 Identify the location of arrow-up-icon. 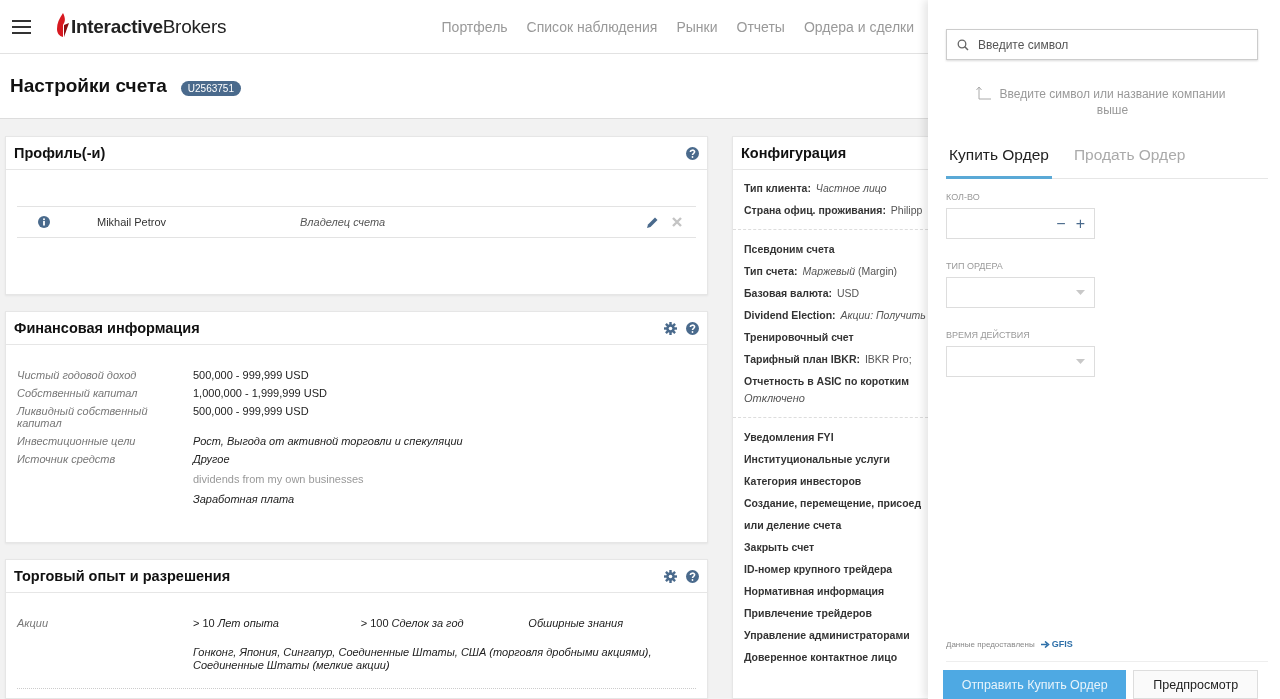
(984, 94).